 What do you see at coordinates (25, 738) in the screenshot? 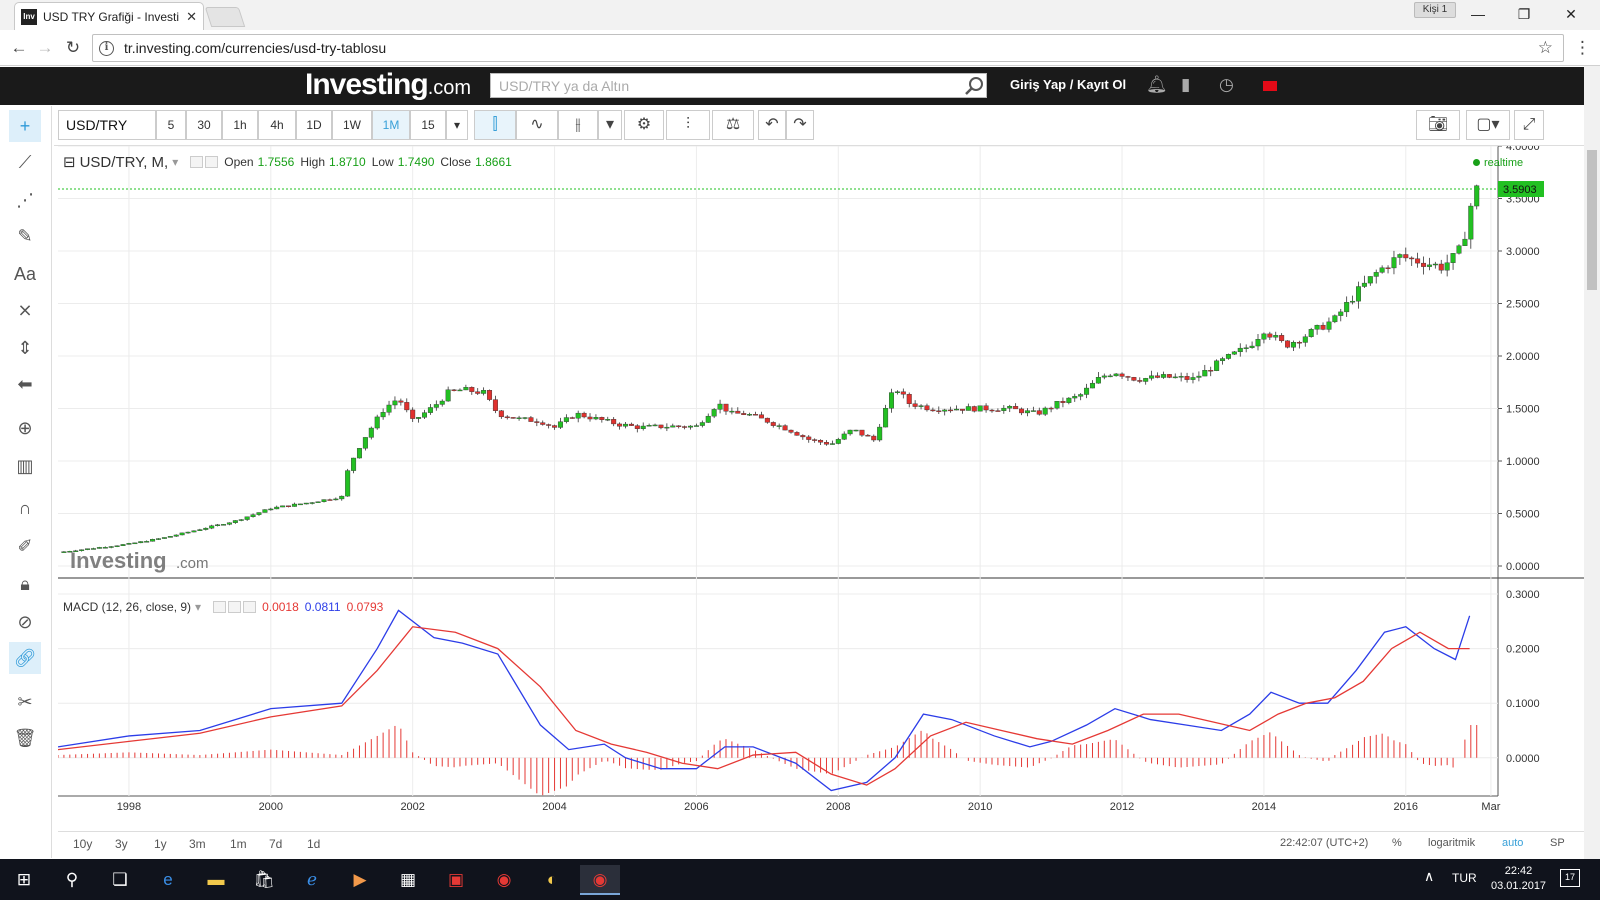
I see `trash-icon: 🗑︎` at bounding box center [25, 738].